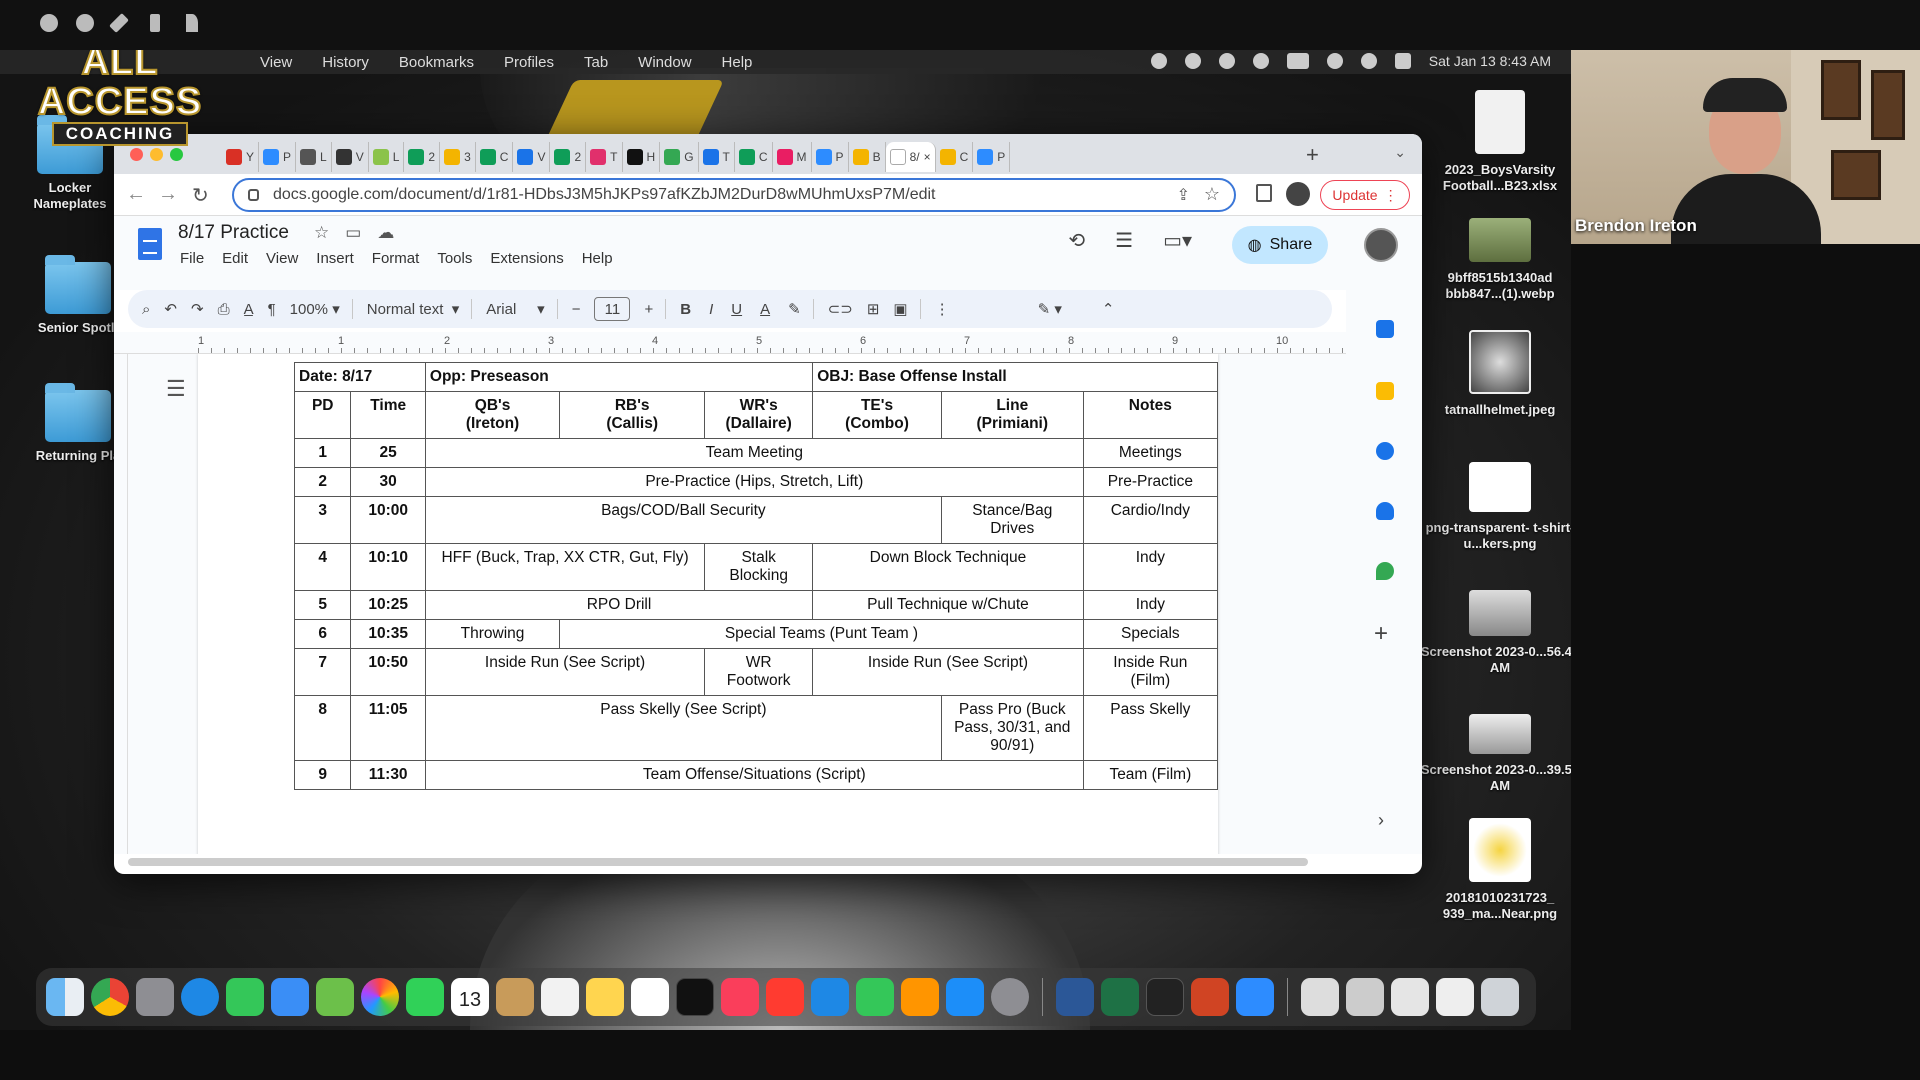  Describe the element at coordinates (965, 997) in the screenshot. I see `app-store-icon` at that location.